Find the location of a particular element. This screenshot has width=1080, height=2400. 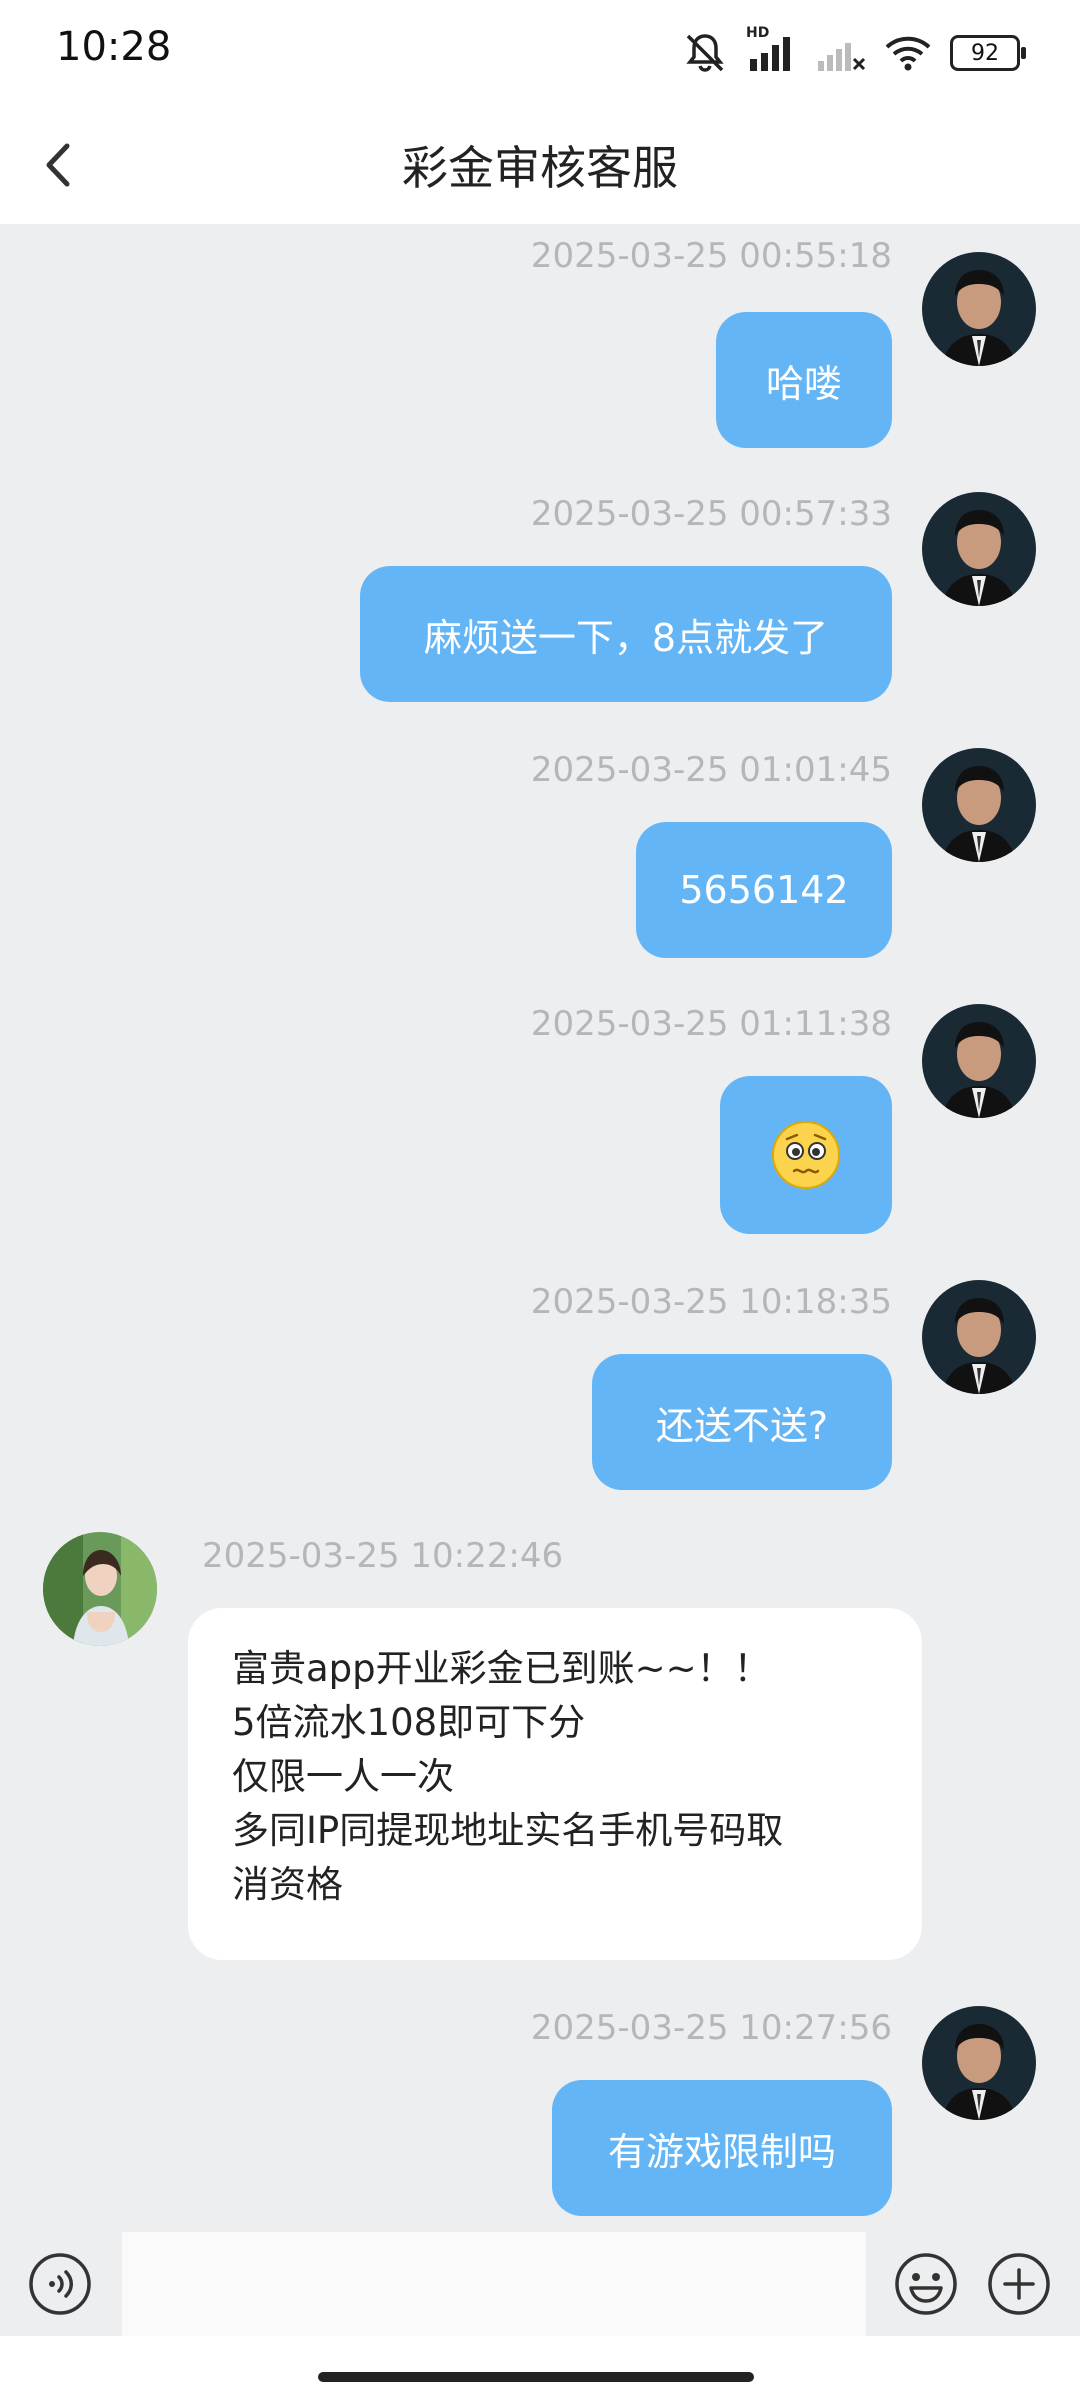

voice-icon is located at coordinates (60, 2284).